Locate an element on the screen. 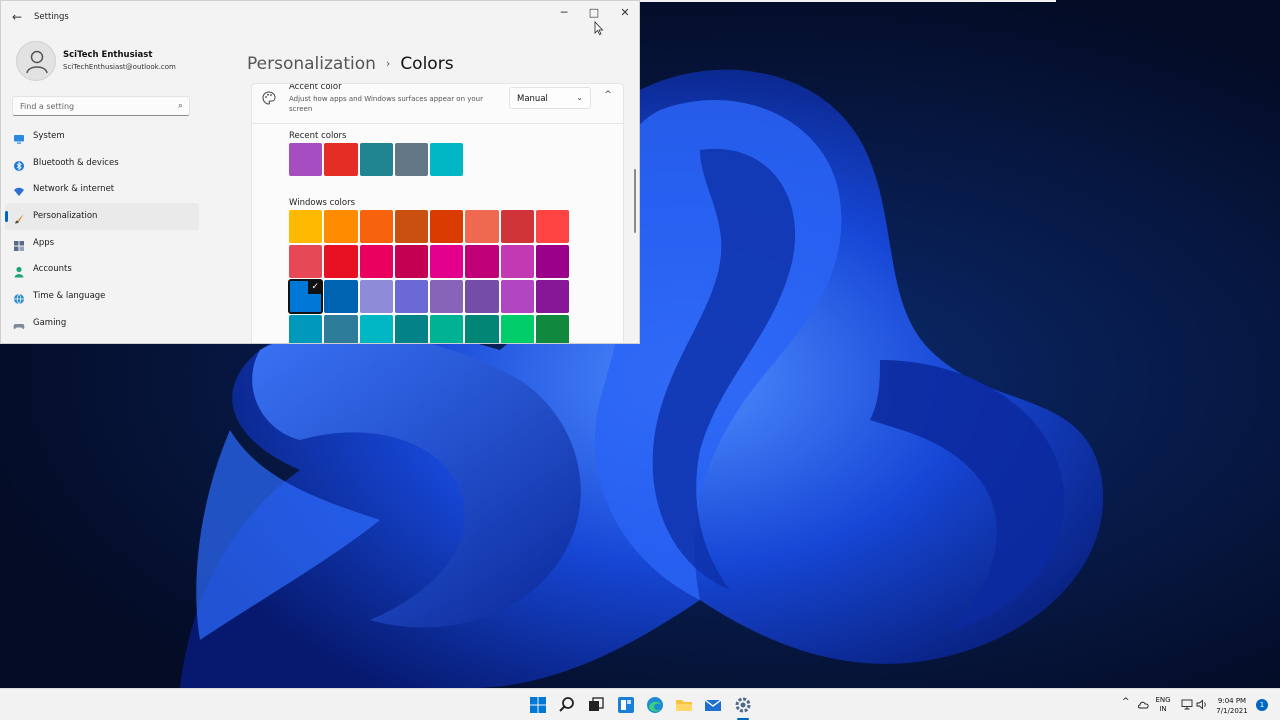  recent-colors-swatches is located at coordinates (376, 159).